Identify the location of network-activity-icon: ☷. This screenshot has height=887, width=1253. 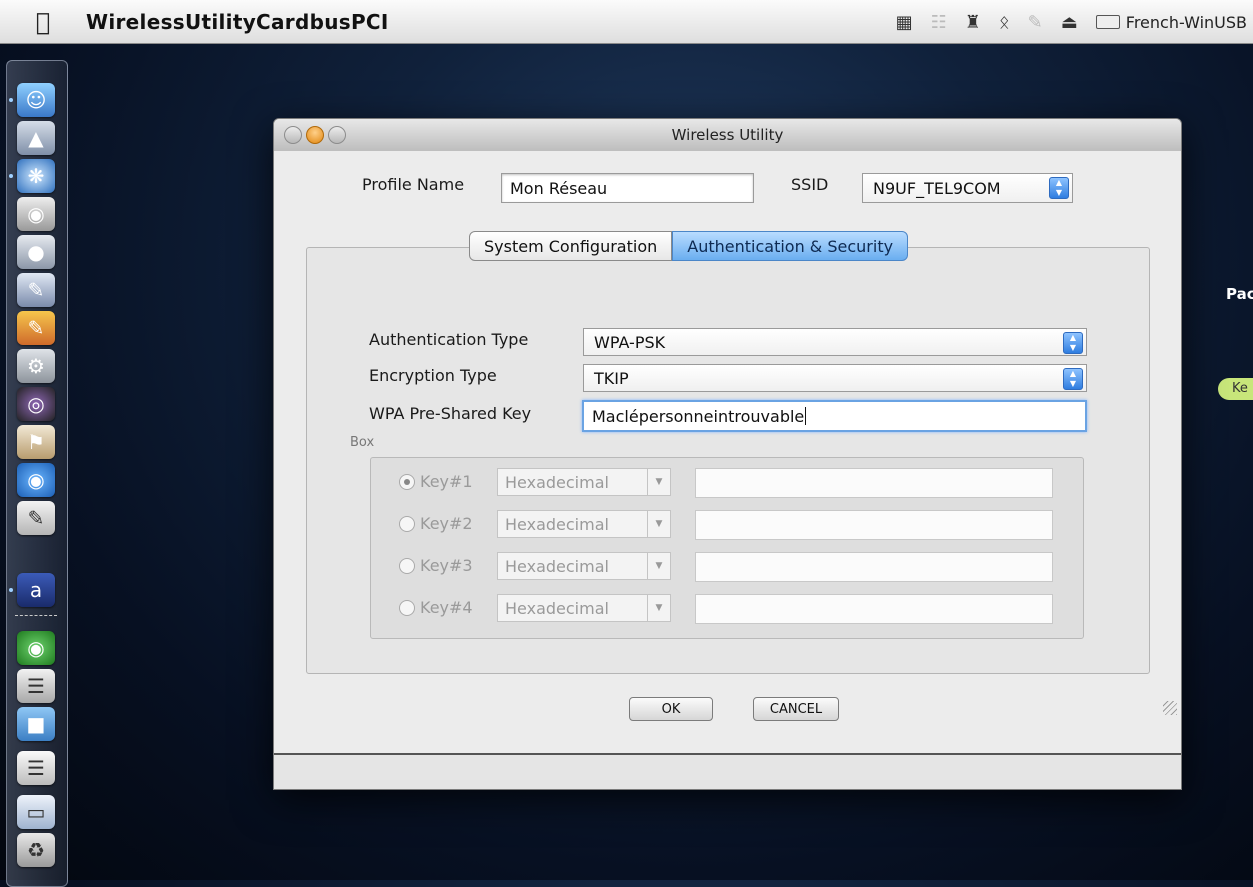
(939, 22).